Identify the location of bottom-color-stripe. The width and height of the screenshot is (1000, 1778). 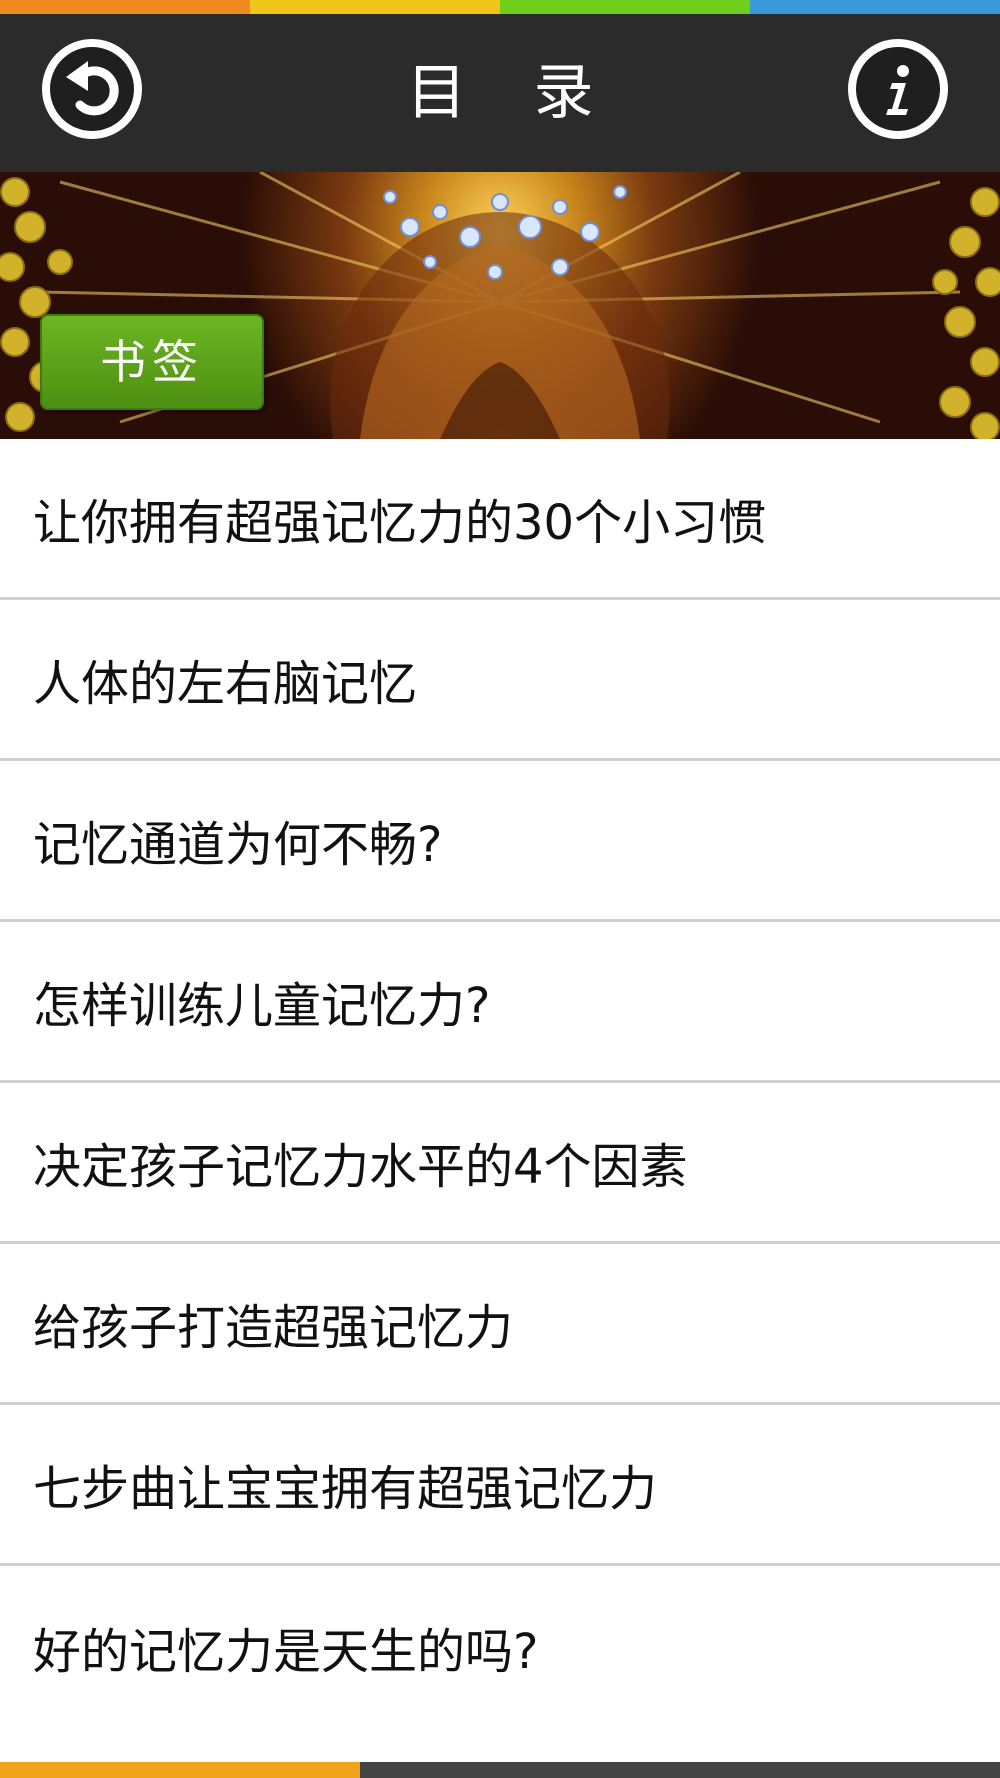
(500, 1770).